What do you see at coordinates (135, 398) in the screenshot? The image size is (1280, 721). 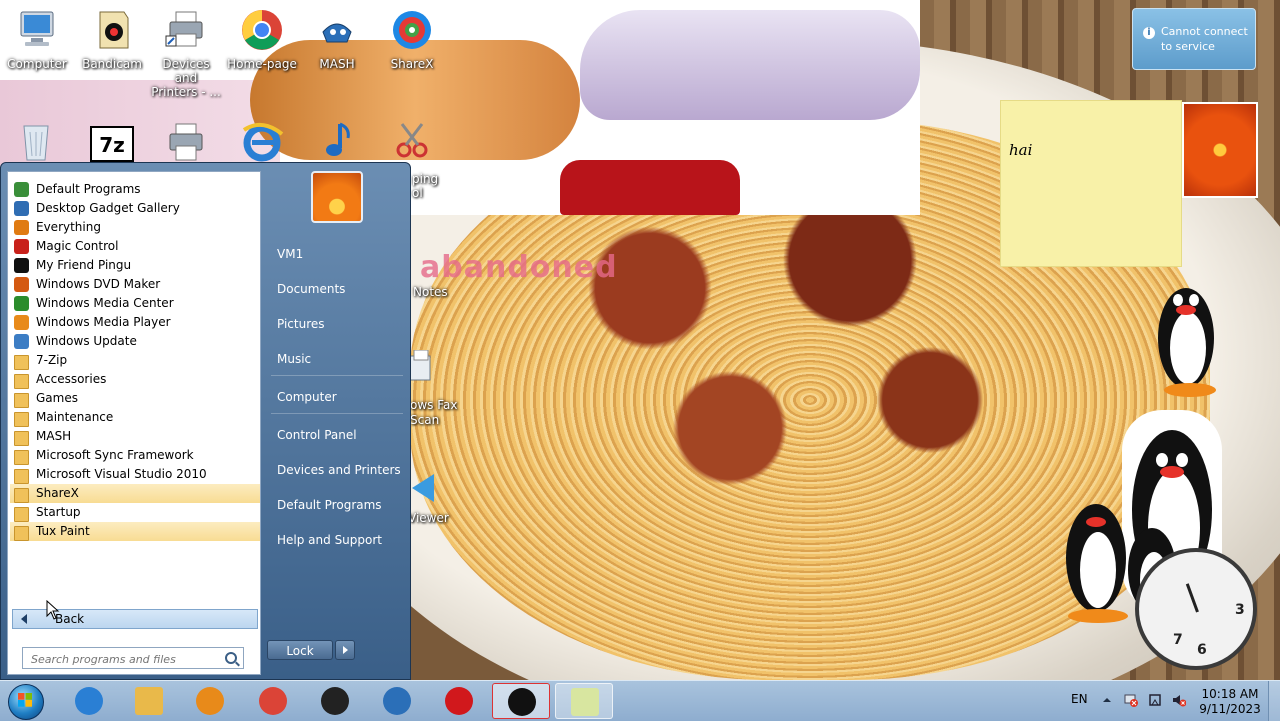 I see `program-item: Games` at bounding box center [135, 398].